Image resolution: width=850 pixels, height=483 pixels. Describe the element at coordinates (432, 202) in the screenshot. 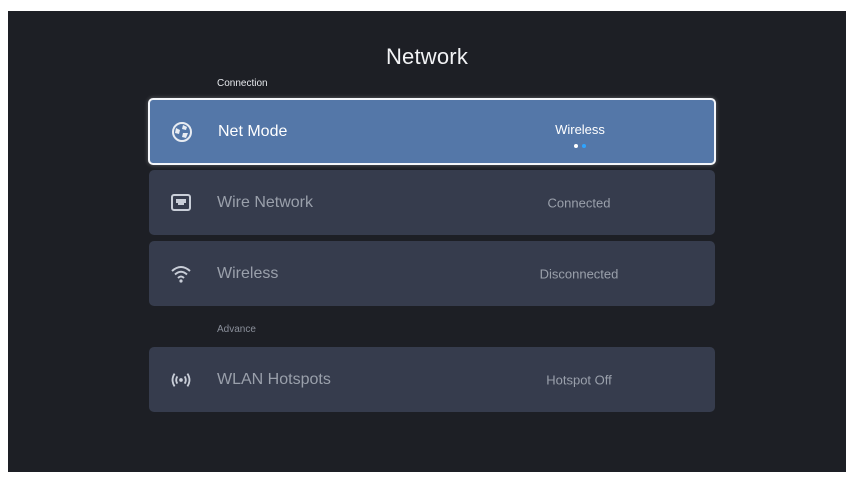

I see `wire-network-row: Wire Network Connected` at that location.